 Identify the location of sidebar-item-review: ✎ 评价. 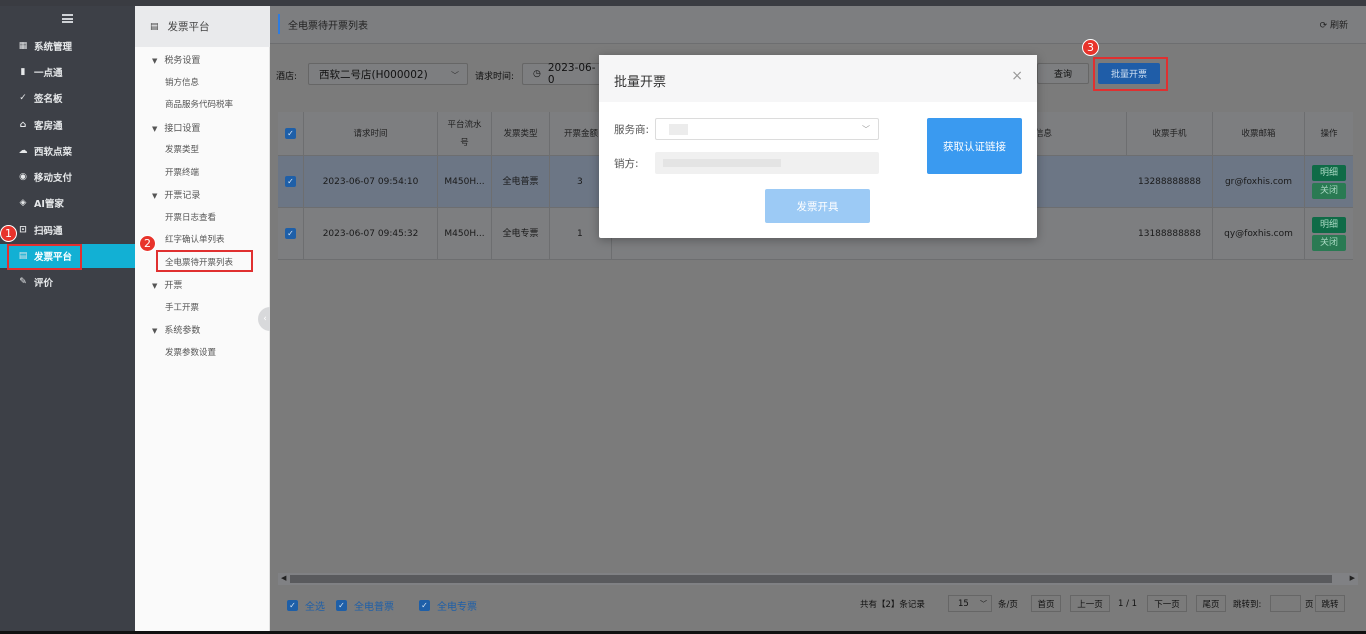
(67, 282).